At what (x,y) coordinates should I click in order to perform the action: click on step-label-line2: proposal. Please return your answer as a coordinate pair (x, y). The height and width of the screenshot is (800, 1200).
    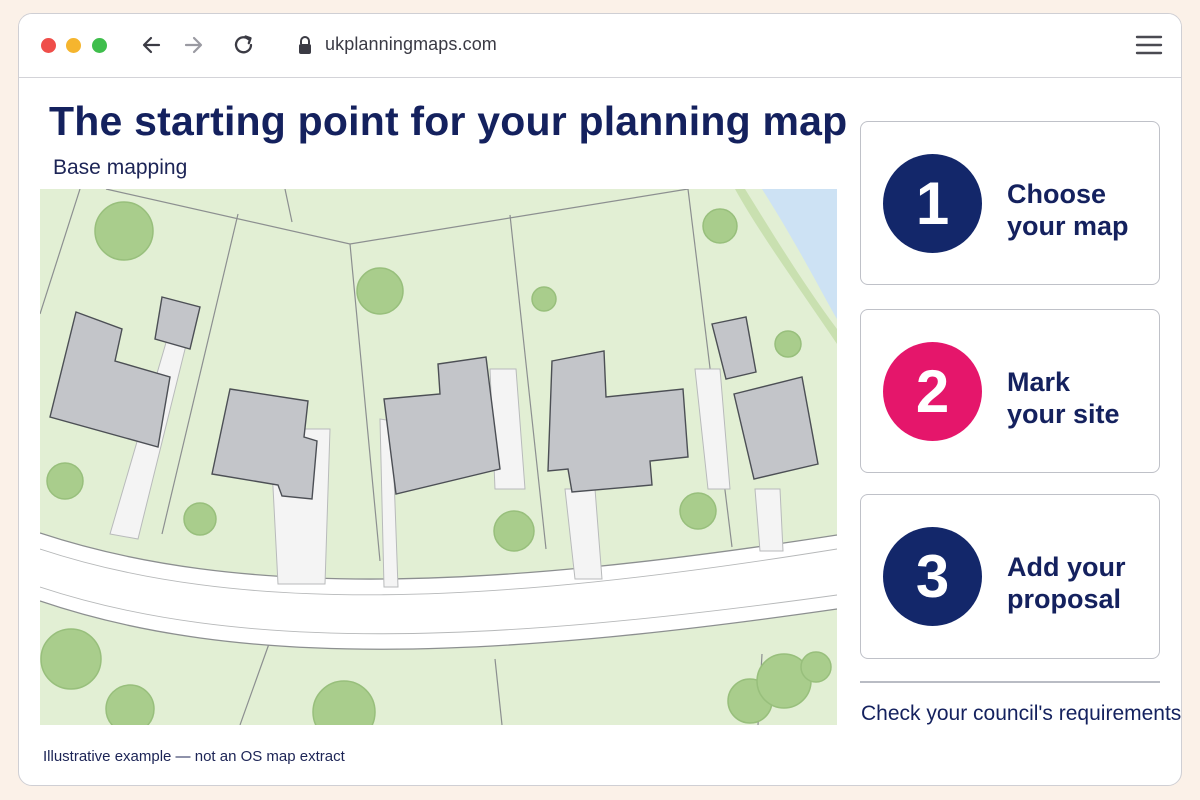
    Looking at the image, I should click on (1064, 599).